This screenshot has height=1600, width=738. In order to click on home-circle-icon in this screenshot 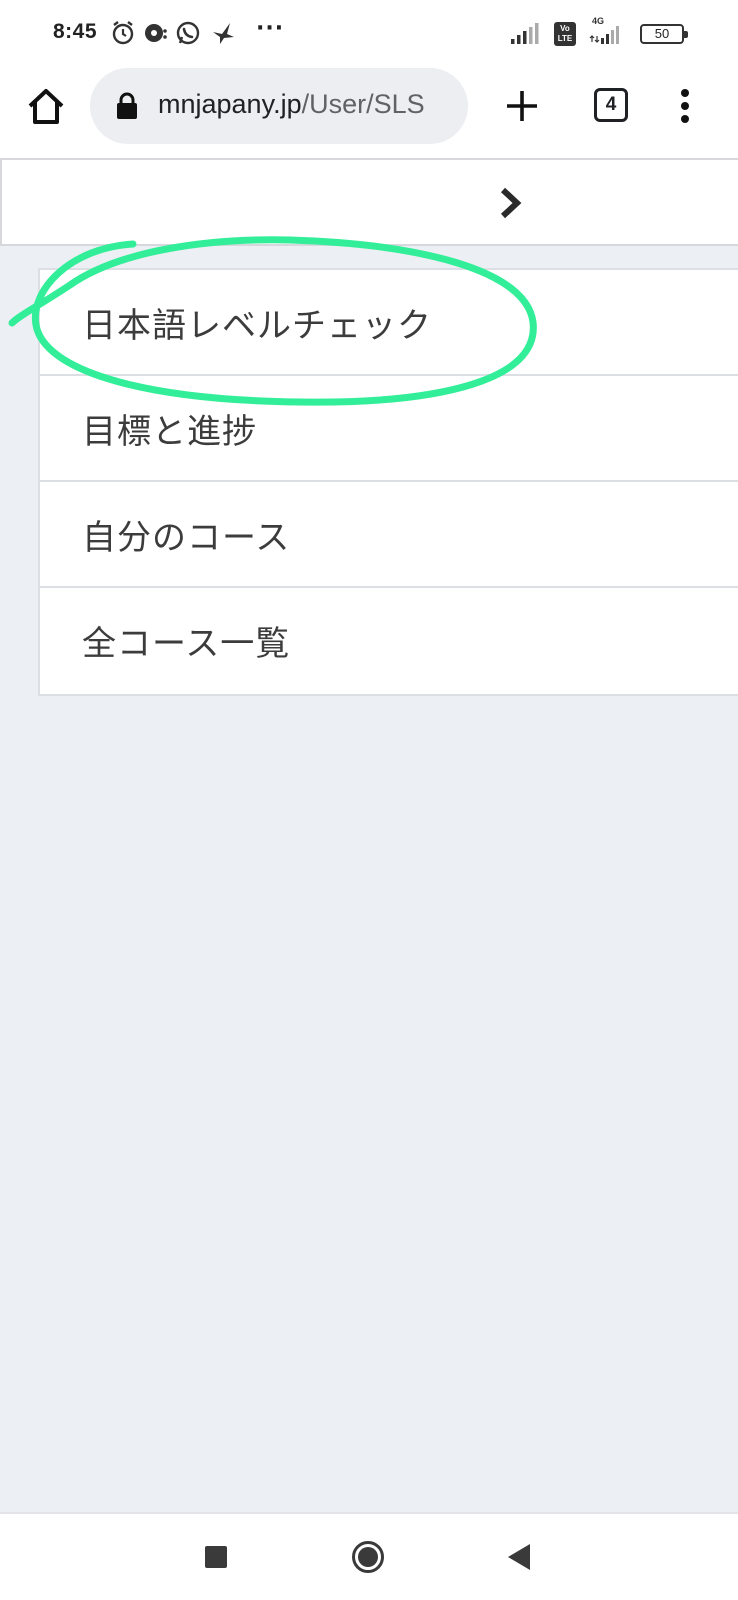, I will do `click(368, 1557)`.